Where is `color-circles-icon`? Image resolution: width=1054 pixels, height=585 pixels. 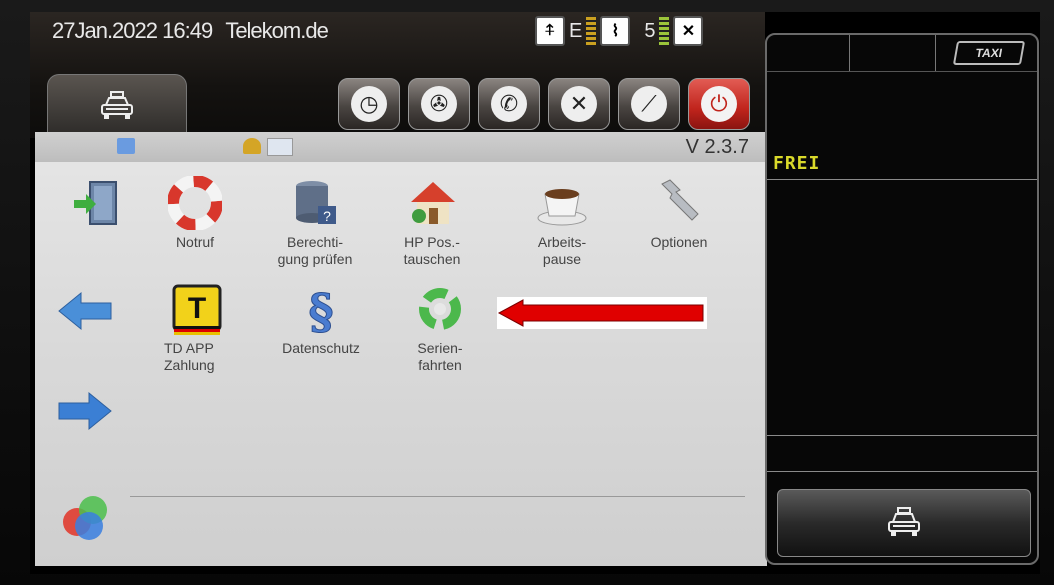
color-circles-icon is located at coordinates (85, 518).